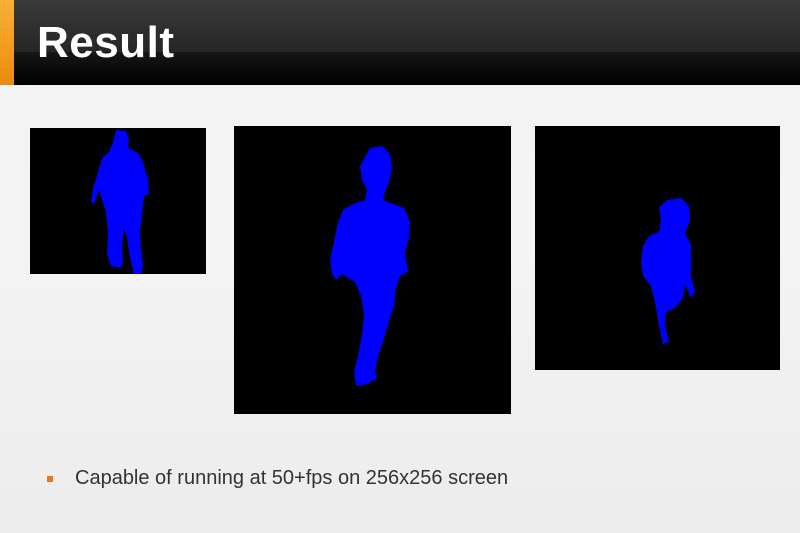 The image size is (800, 533). I want to click on slide-title: Result, so click(106, 42).